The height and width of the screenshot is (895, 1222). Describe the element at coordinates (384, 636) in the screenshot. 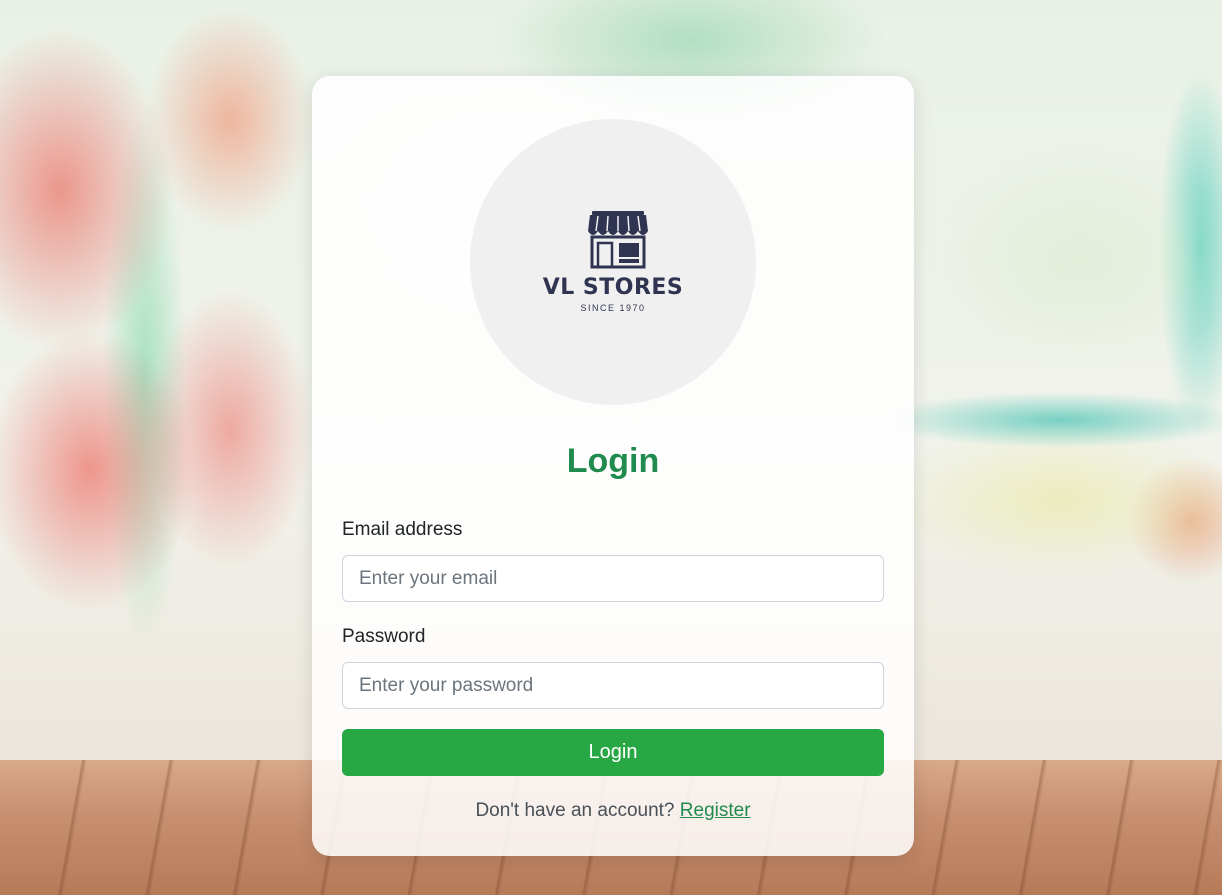

I see `password-label: Password` at that location.